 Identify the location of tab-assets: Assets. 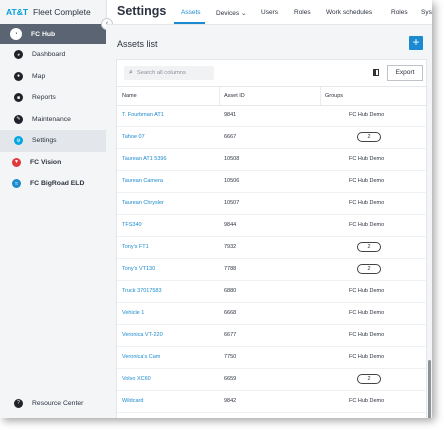
(191, 12).